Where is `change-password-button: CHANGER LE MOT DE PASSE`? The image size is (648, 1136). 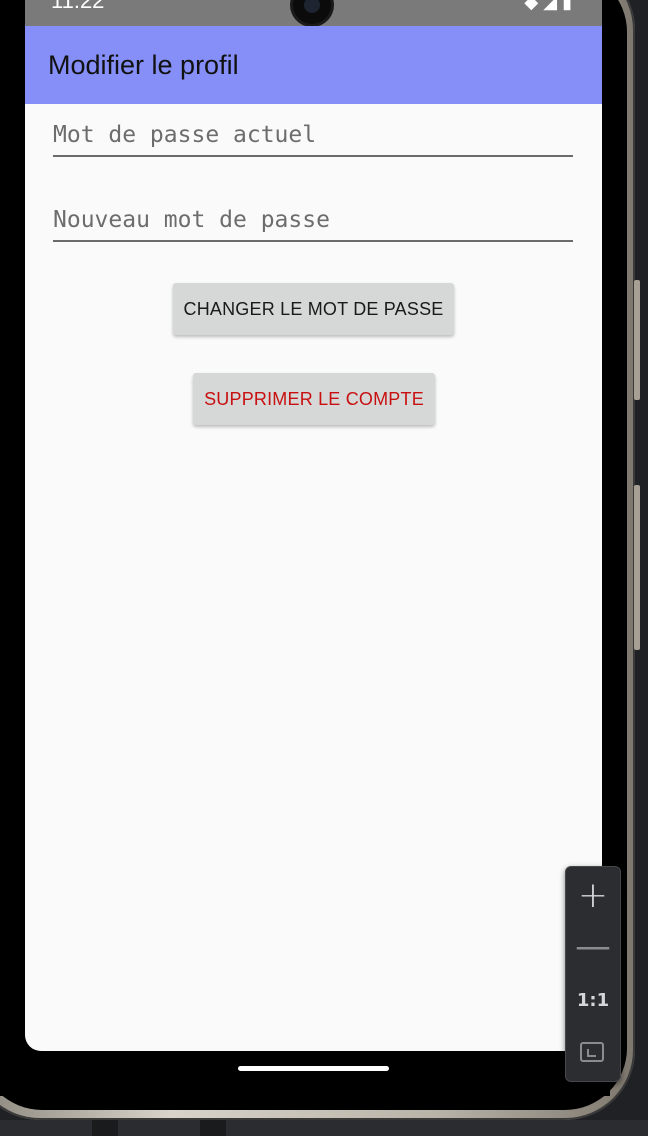 change-password-button: CHANGER LE MOT DE PASSE is located at coordinates (313, 309).